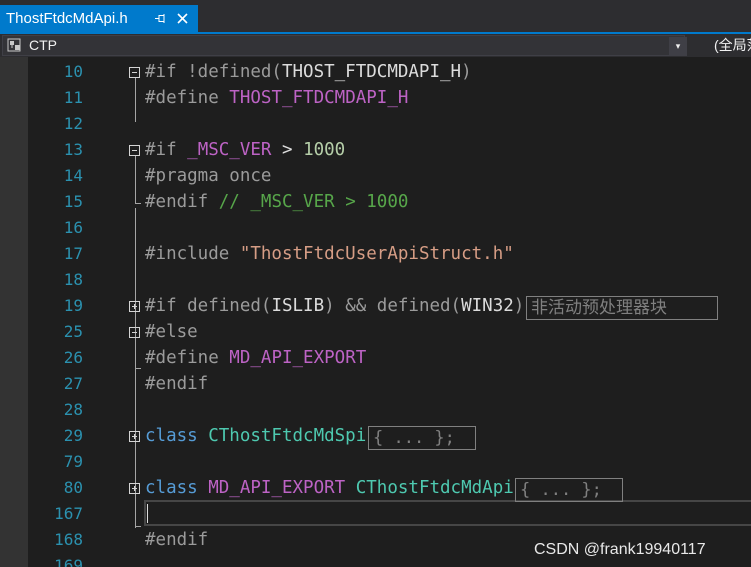  I want to click on code-token: "ThostFtdcUserApiStruct.h", so click(376, 254).